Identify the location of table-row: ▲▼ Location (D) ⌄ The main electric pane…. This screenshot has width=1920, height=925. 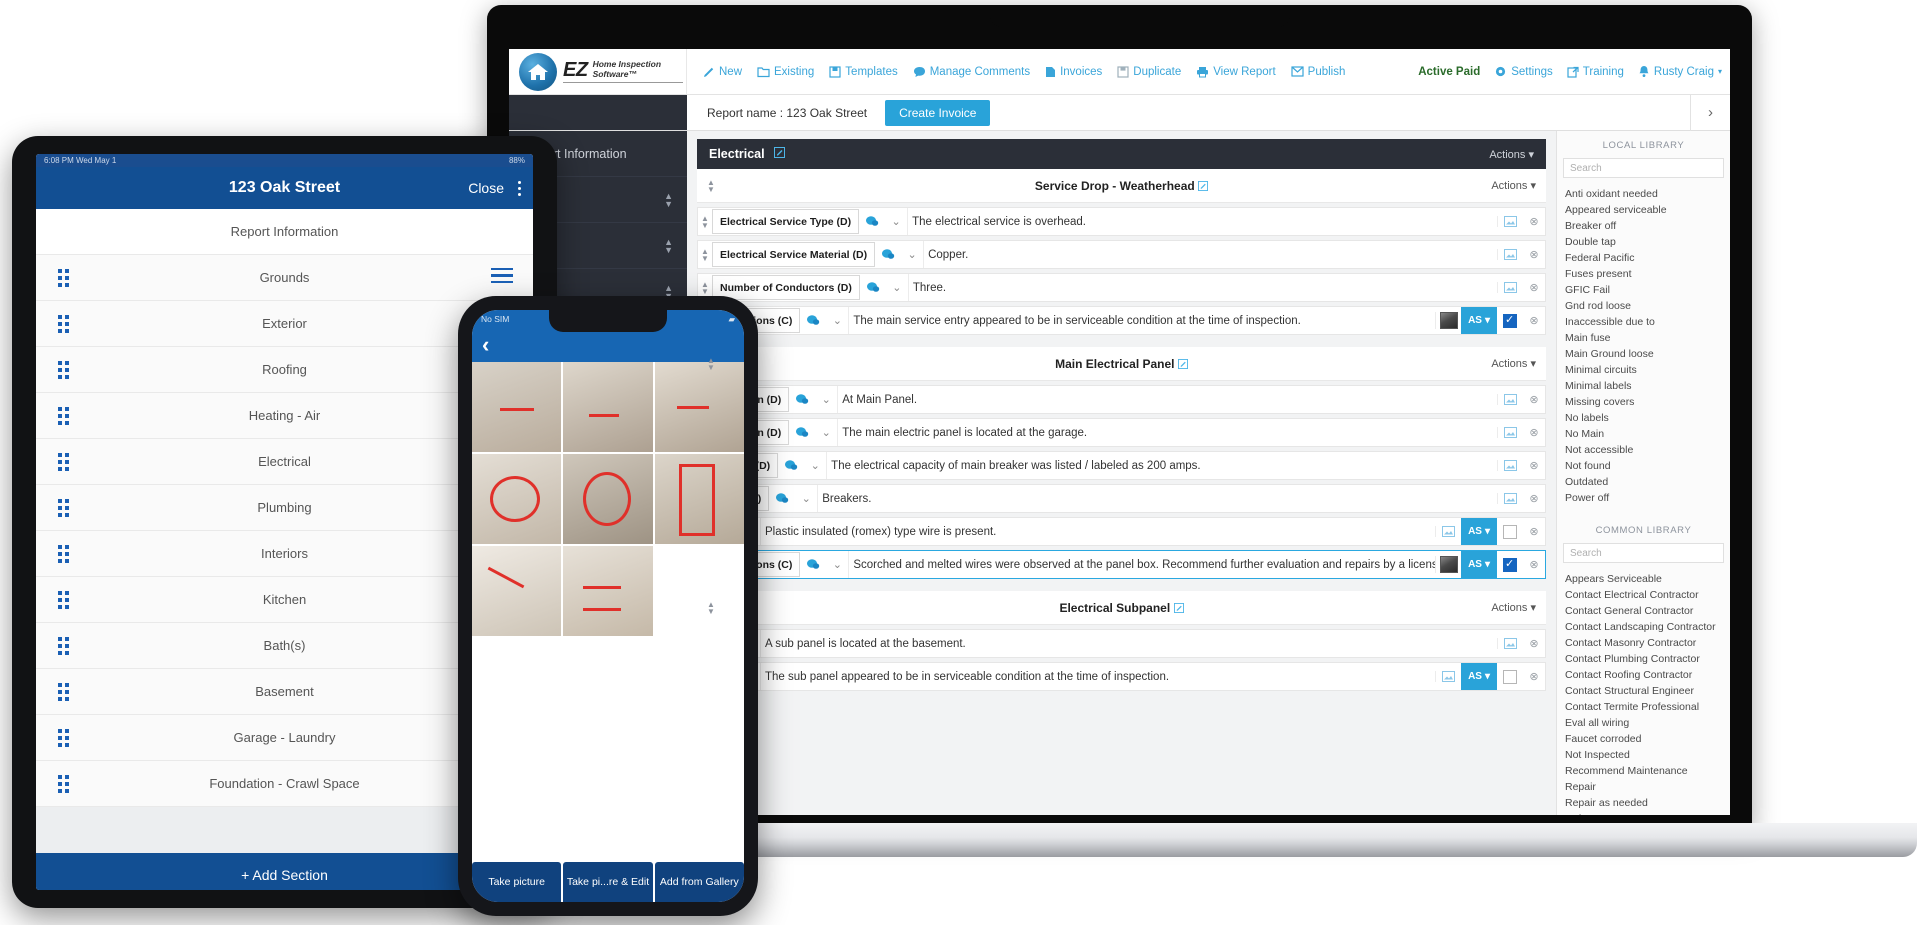
(1121, 432).